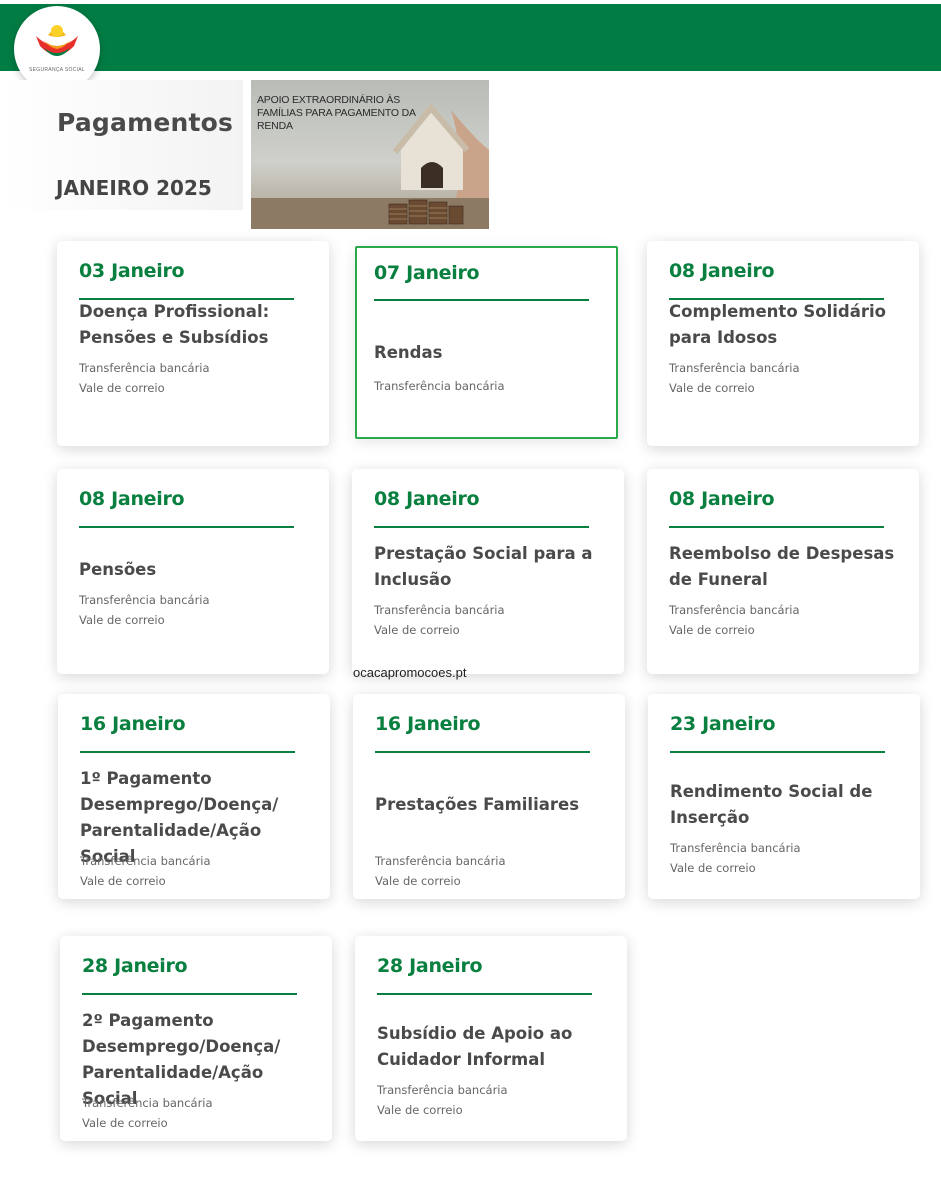 The image size is (941, 1200). Describe the element at coordinates (408, 352) in the screenshot. I see `payment-title: Rendas` at that location.